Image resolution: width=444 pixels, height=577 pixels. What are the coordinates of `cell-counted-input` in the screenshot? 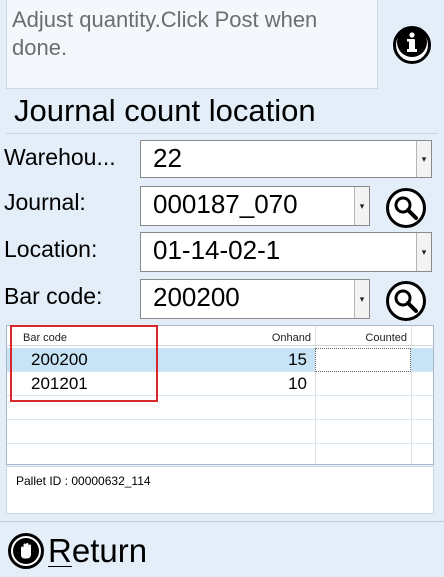 It's located at (363, 360).